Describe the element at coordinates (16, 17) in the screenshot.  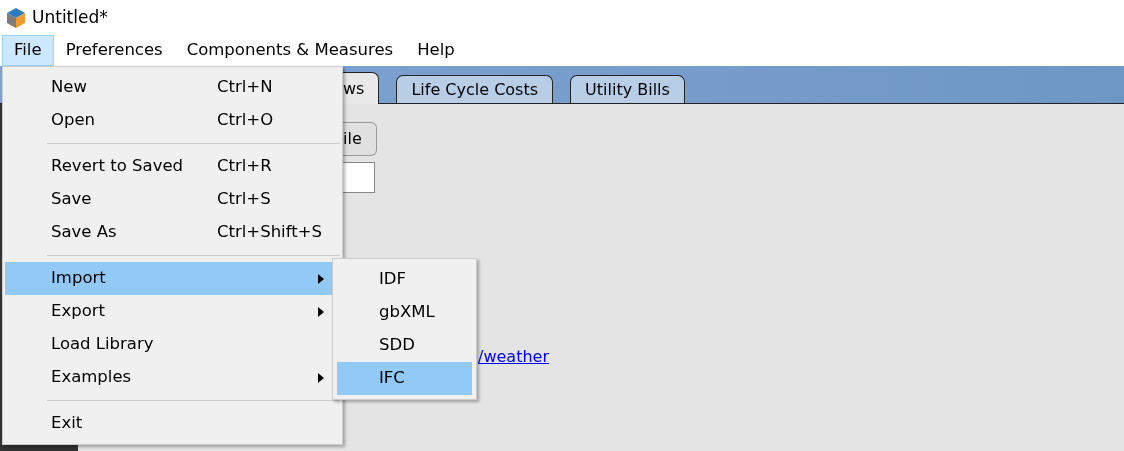
I see `app-logo-icon` at that location.